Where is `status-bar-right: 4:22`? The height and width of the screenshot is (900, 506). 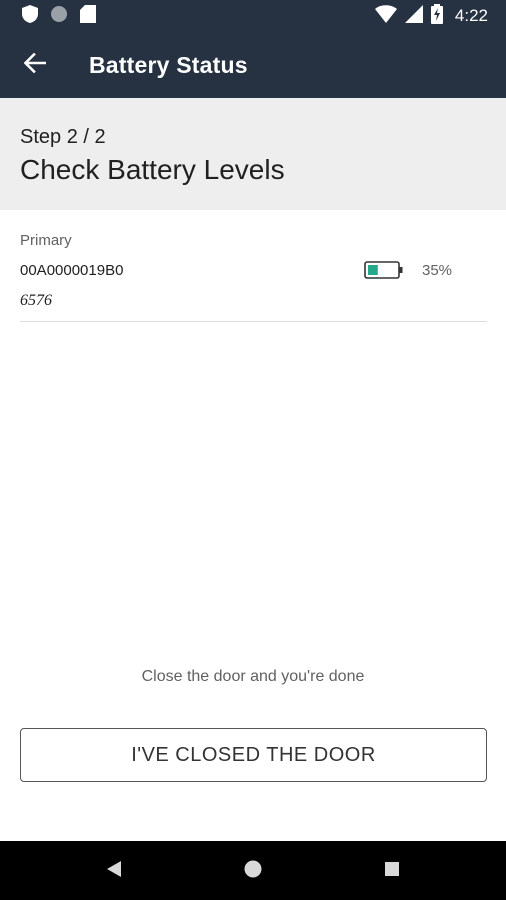
status-bar-right: 4:22 is located at coordinates (431, 16).